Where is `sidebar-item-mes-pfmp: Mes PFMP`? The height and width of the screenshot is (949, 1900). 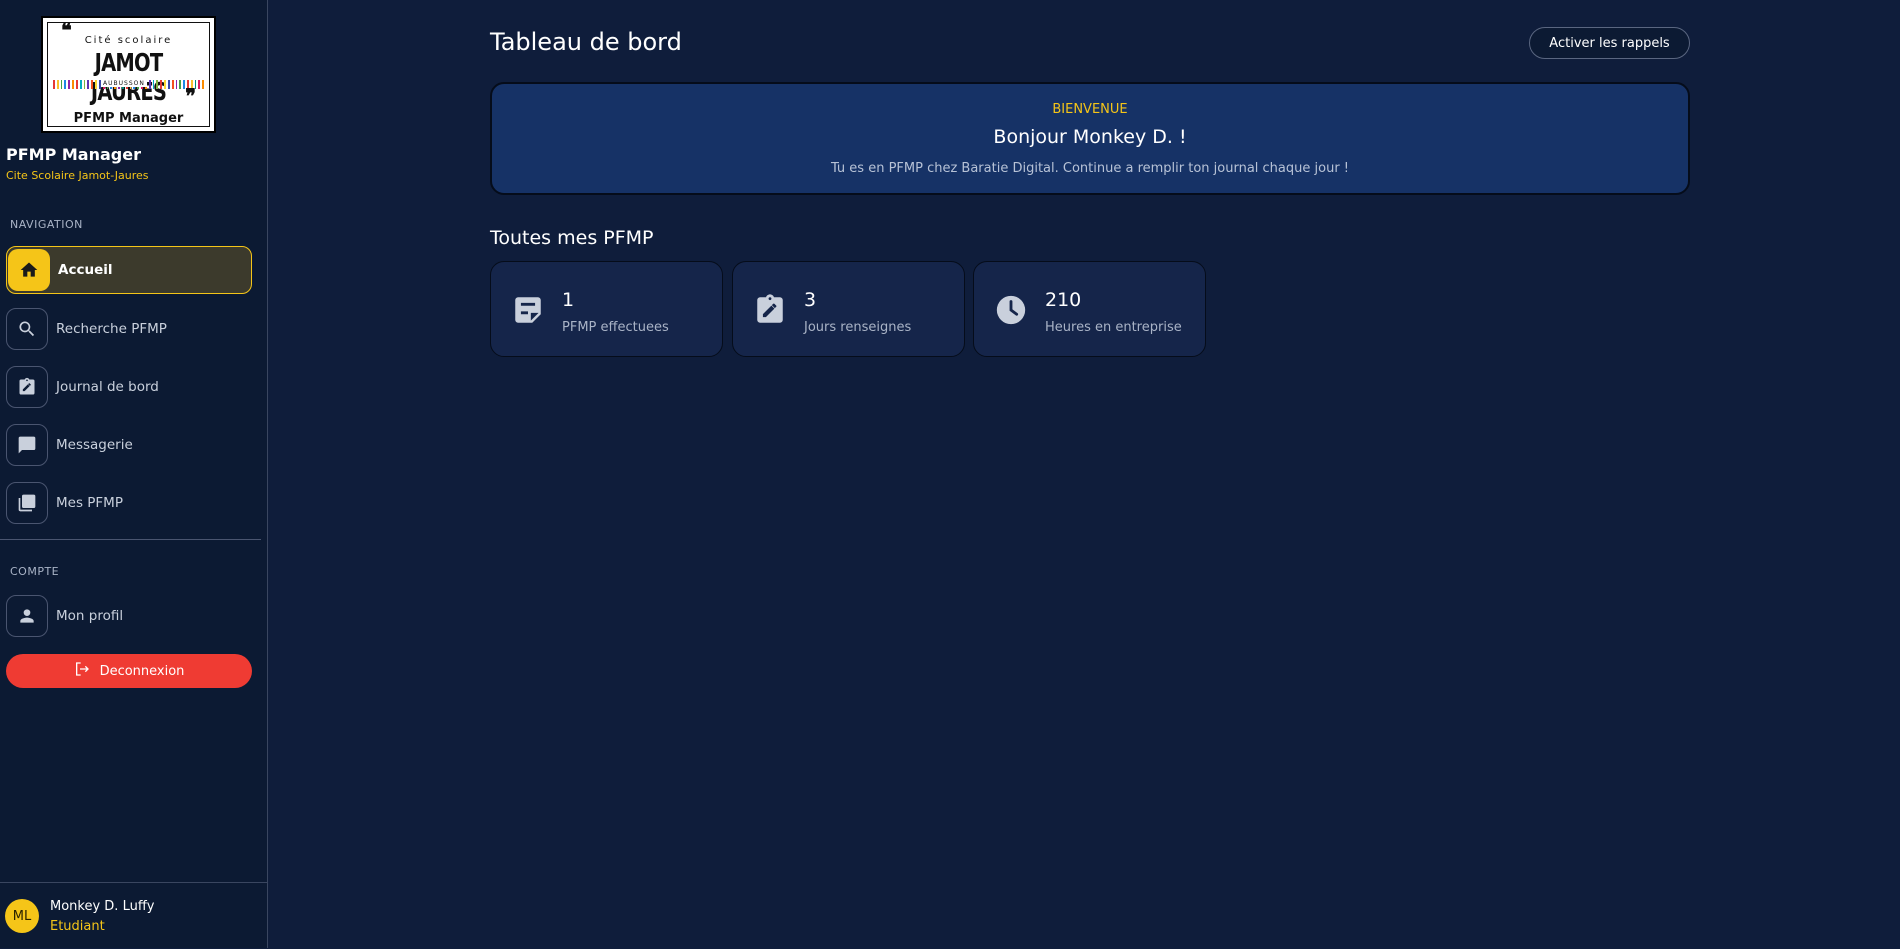 sidebar-item-mes-pfmp: Mes PFMP is located at coordinates (129, 503).